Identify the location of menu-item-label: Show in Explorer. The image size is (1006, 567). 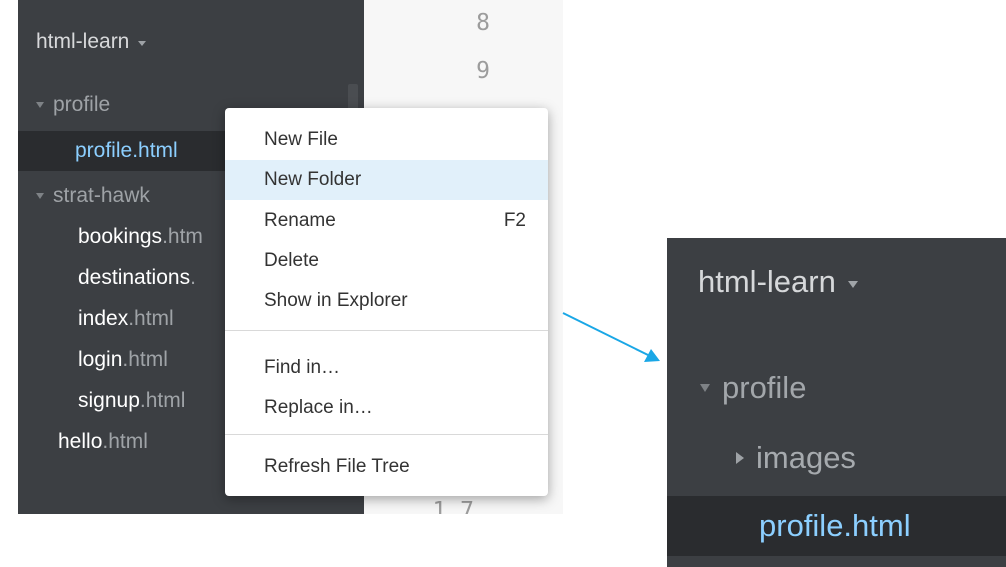
(336, 300).